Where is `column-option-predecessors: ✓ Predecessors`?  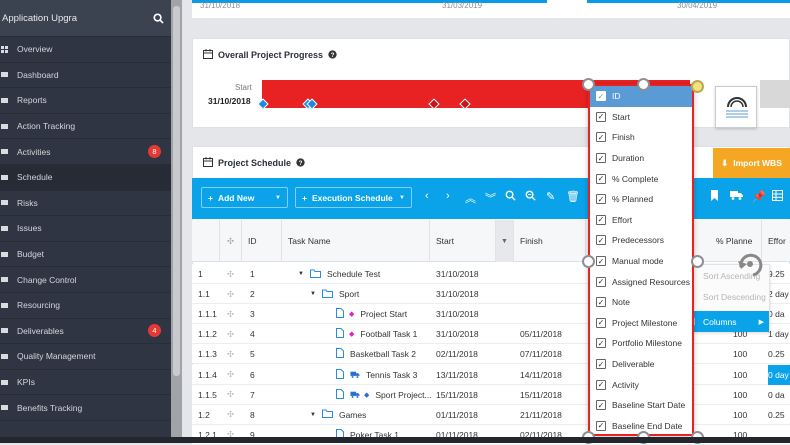
column-option-predecessors: ✓ Predecessors is located at coordinates (641, 240).